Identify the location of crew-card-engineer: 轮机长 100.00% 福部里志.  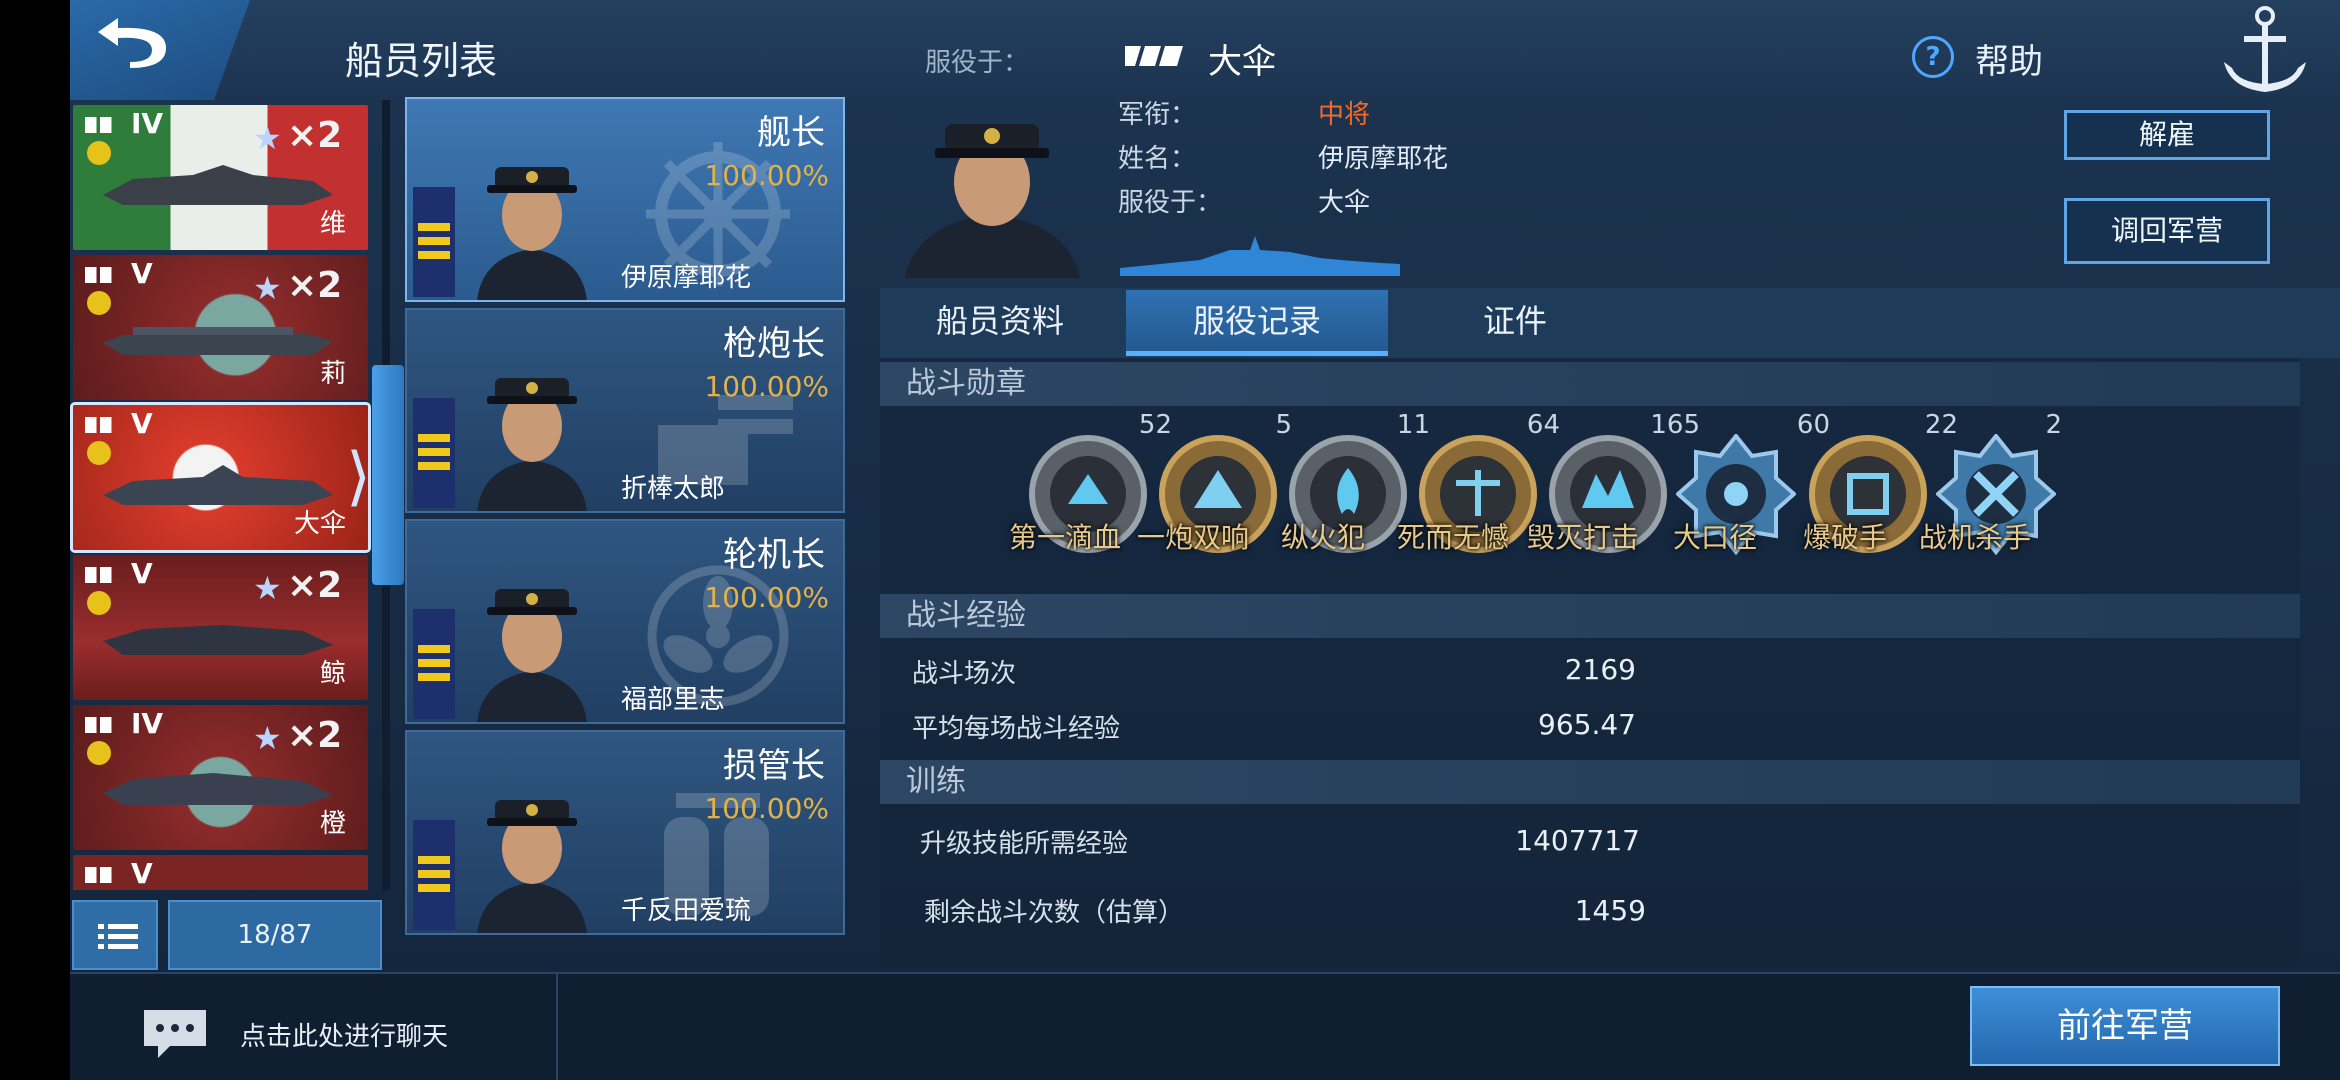
(625, 621).